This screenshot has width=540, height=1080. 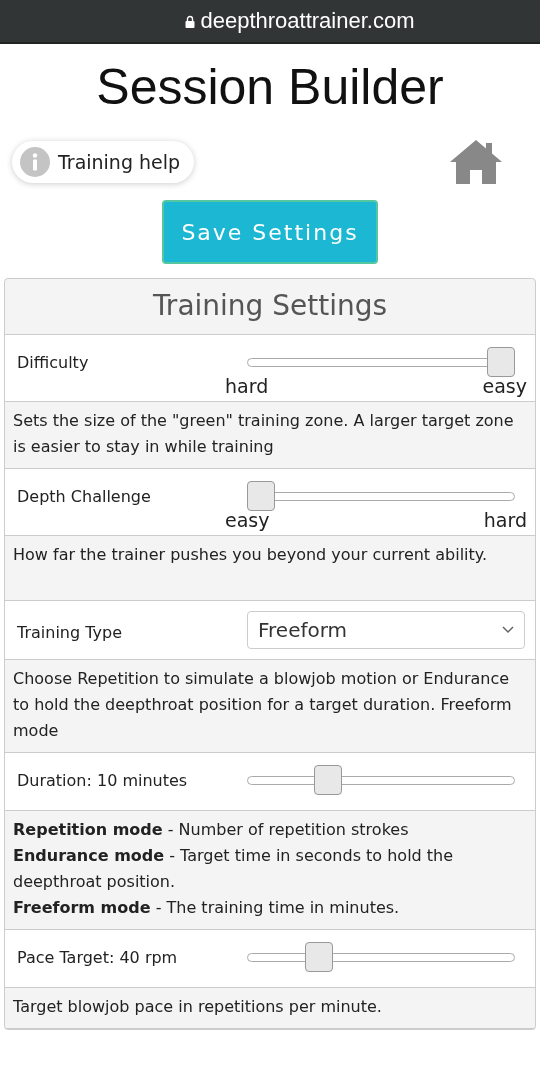 What do you see at coordinates (504, 386) in the screenshot?
I see `slider-max-label: easy` at bounding box center [504, 386].